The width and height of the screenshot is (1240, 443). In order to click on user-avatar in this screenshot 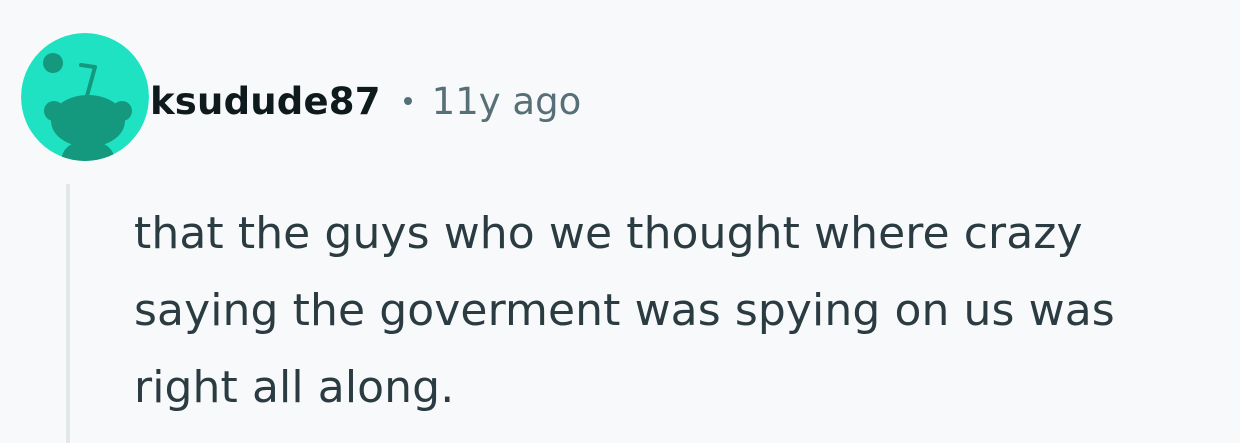, I will do `click(85, 97)`.